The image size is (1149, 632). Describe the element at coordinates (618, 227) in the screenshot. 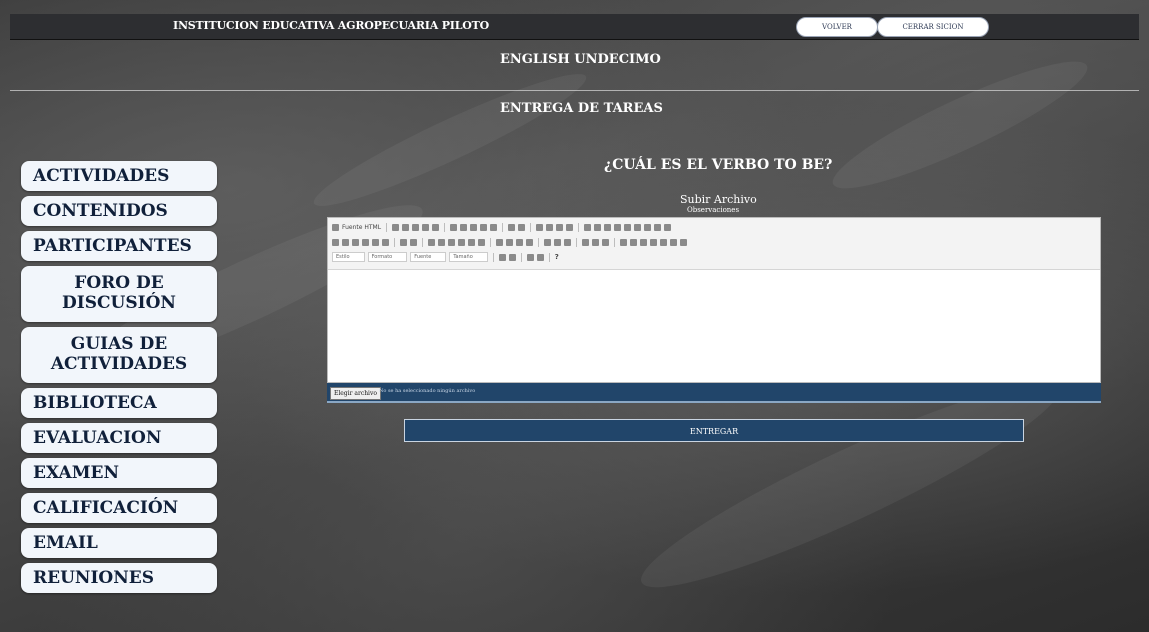

I see `textfield-icon` at that location.